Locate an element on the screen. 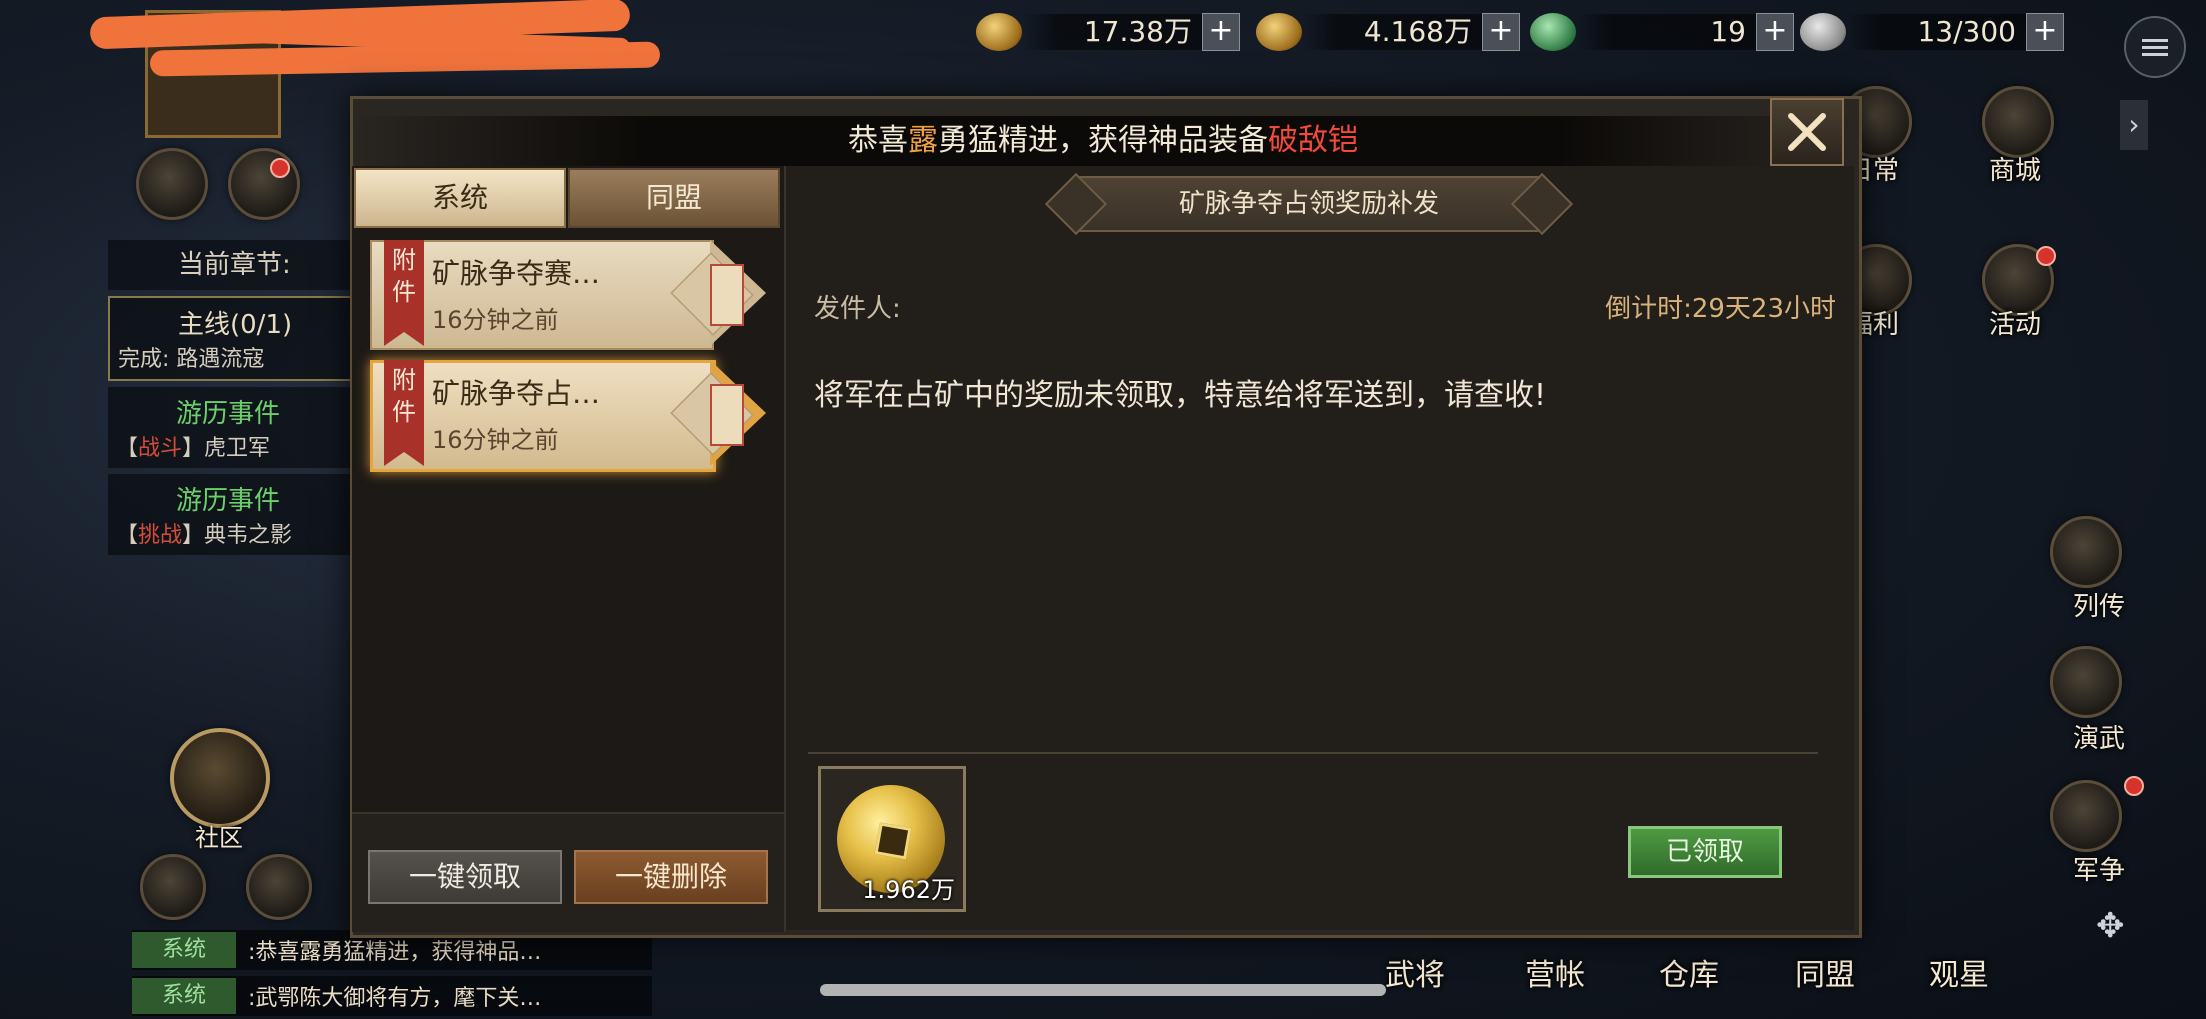  resource-value: 19 is located at coordinates (1666, 32).